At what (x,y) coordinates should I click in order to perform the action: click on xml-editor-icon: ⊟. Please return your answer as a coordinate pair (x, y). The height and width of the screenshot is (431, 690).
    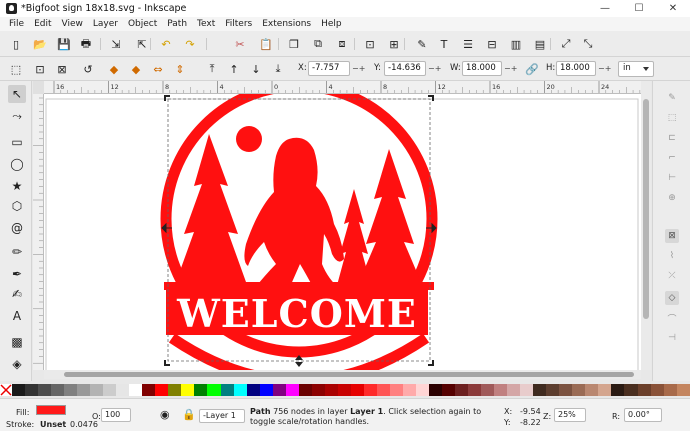
    Looking at the image, I should click on (492, 44).